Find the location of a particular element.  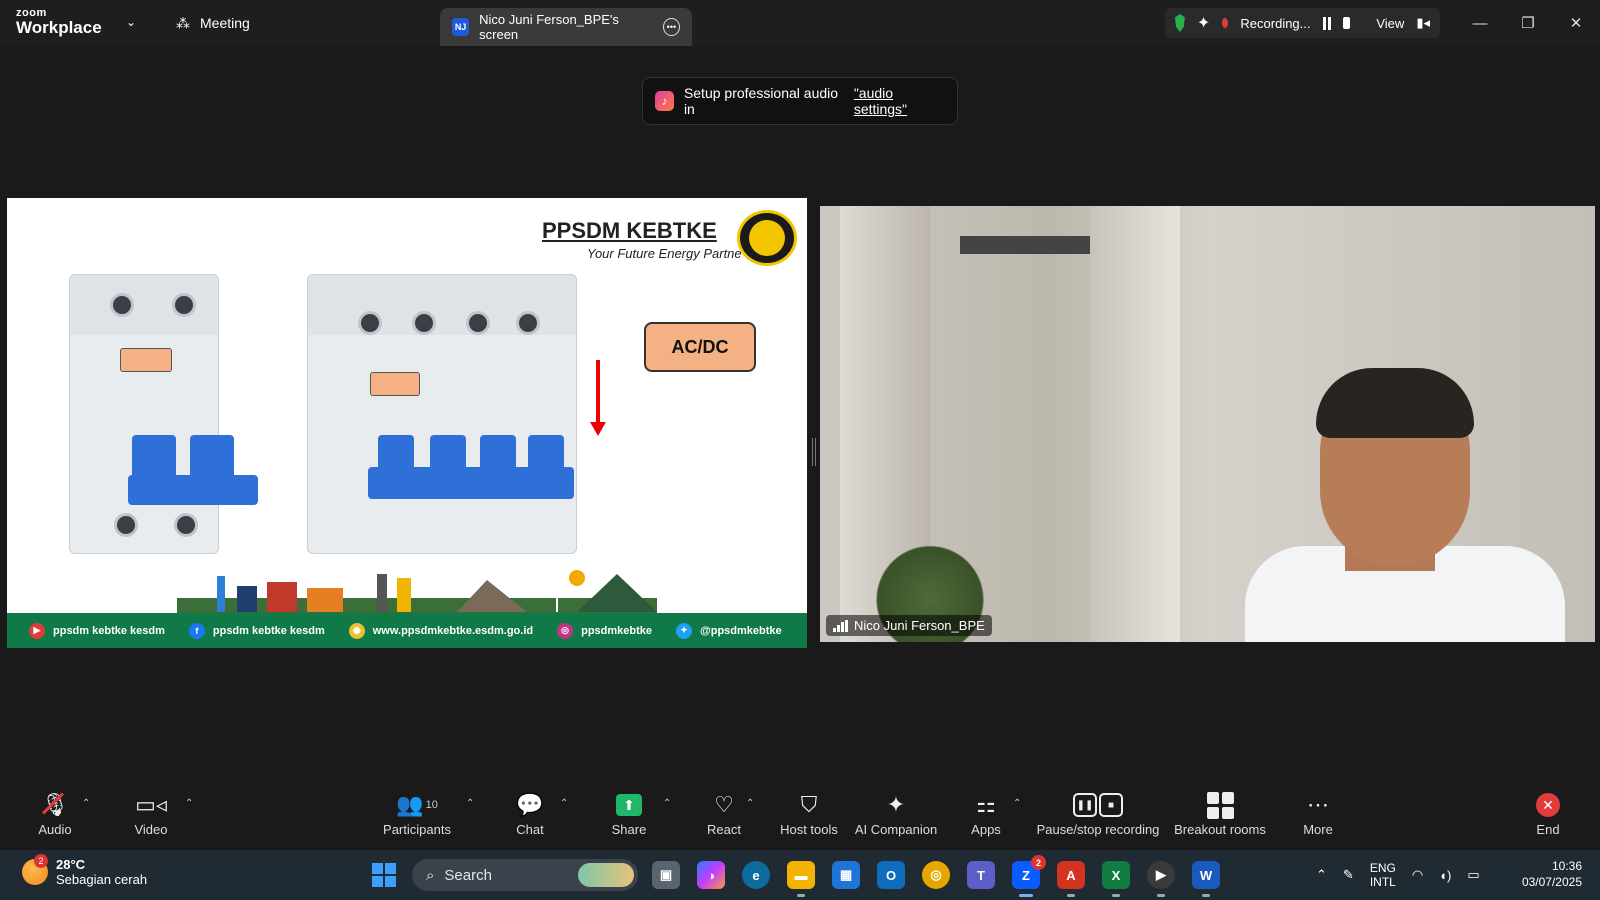

acrobat-icon: A is located at coordinates (1071, 879).